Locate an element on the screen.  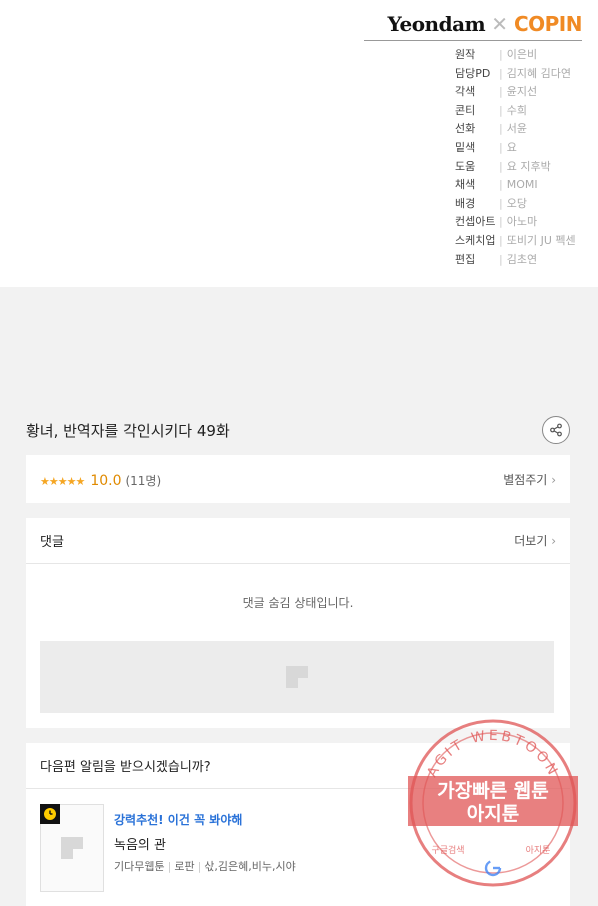
share-button is located at coordinates (556, 430).